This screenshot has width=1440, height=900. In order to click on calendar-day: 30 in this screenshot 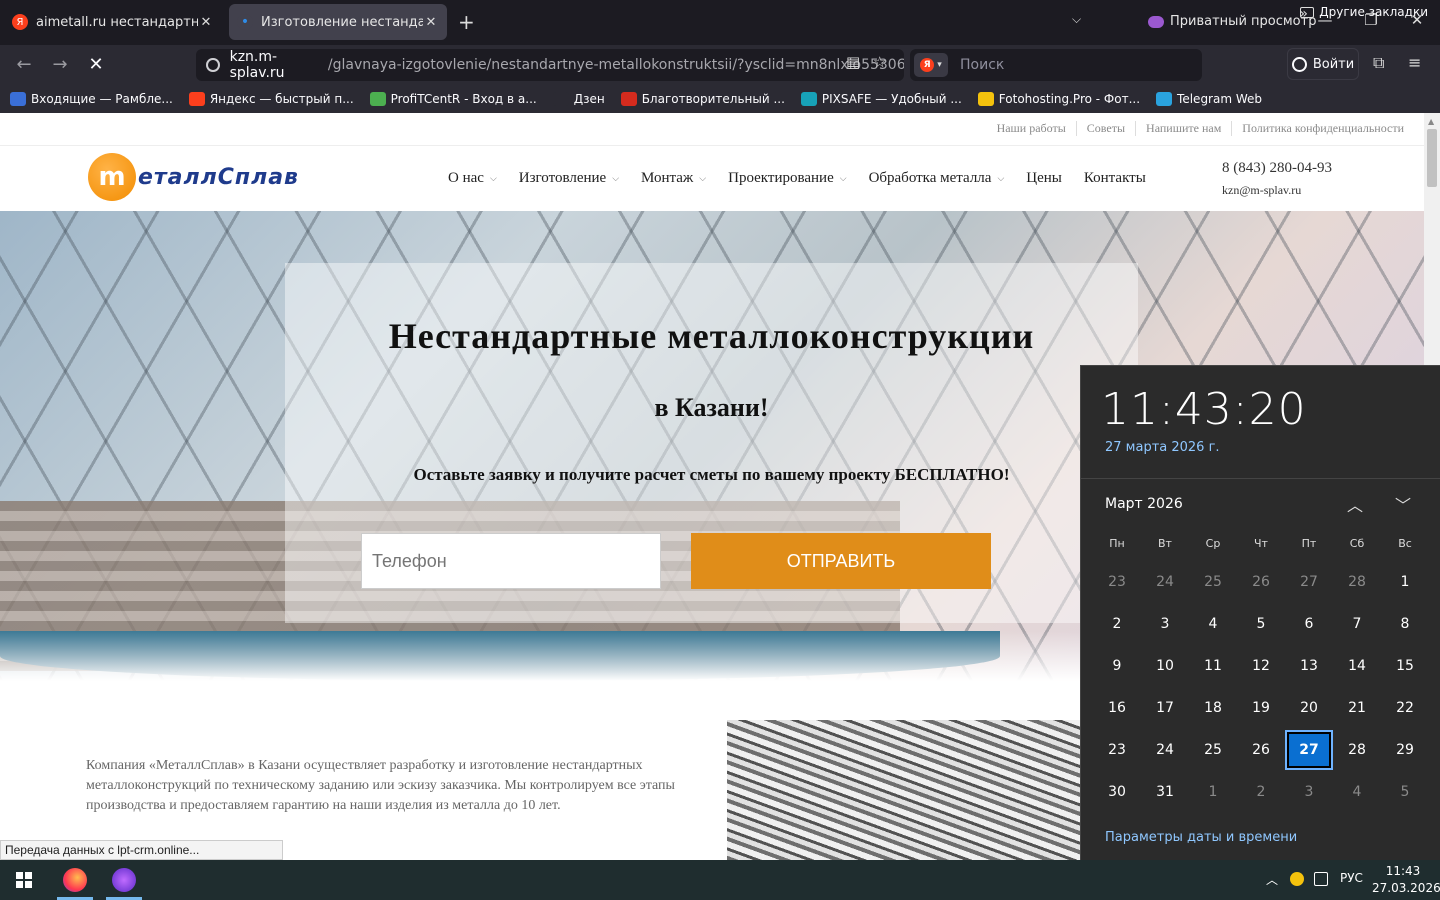, I will do `click(1117, 792)`.